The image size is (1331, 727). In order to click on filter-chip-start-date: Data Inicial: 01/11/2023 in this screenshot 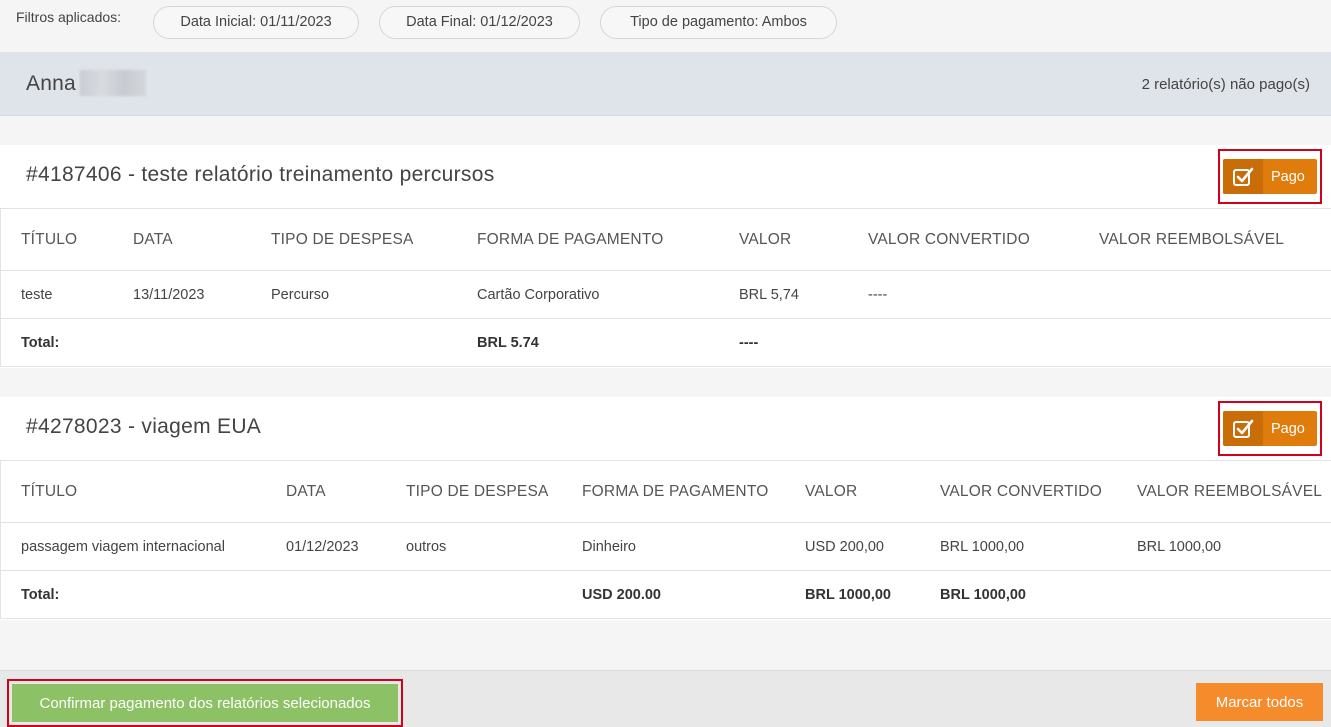, I will do `click(256, 22)`.